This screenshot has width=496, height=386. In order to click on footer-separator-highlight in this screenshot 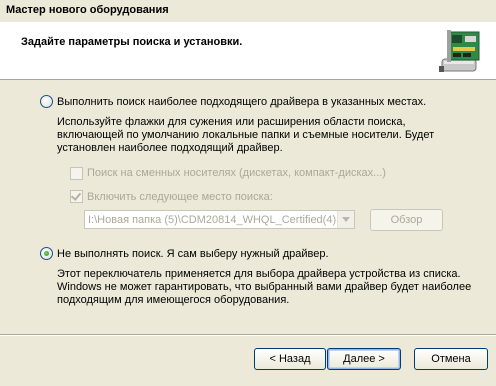, I will do `click(248, 335)`.